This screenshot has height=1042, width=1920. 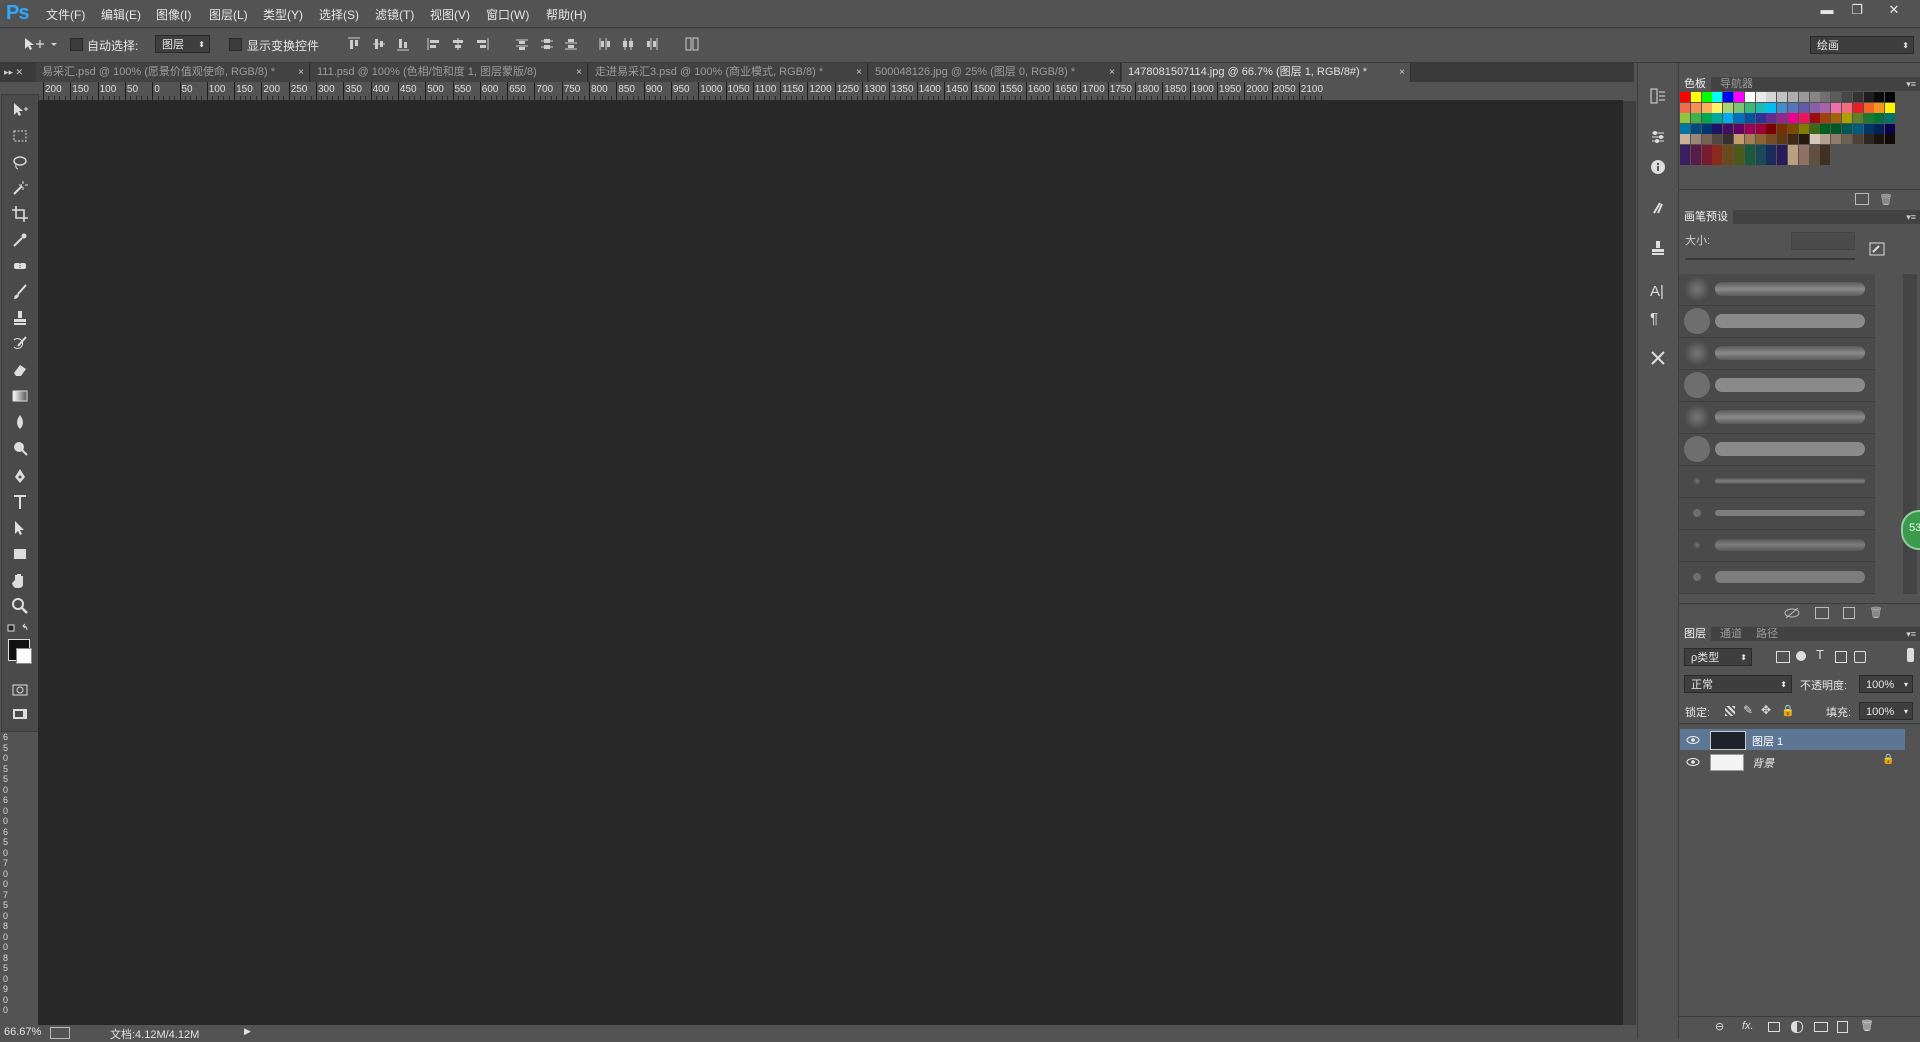 I want to click on history-brush-tool-icon, so click(x=21, y=345).